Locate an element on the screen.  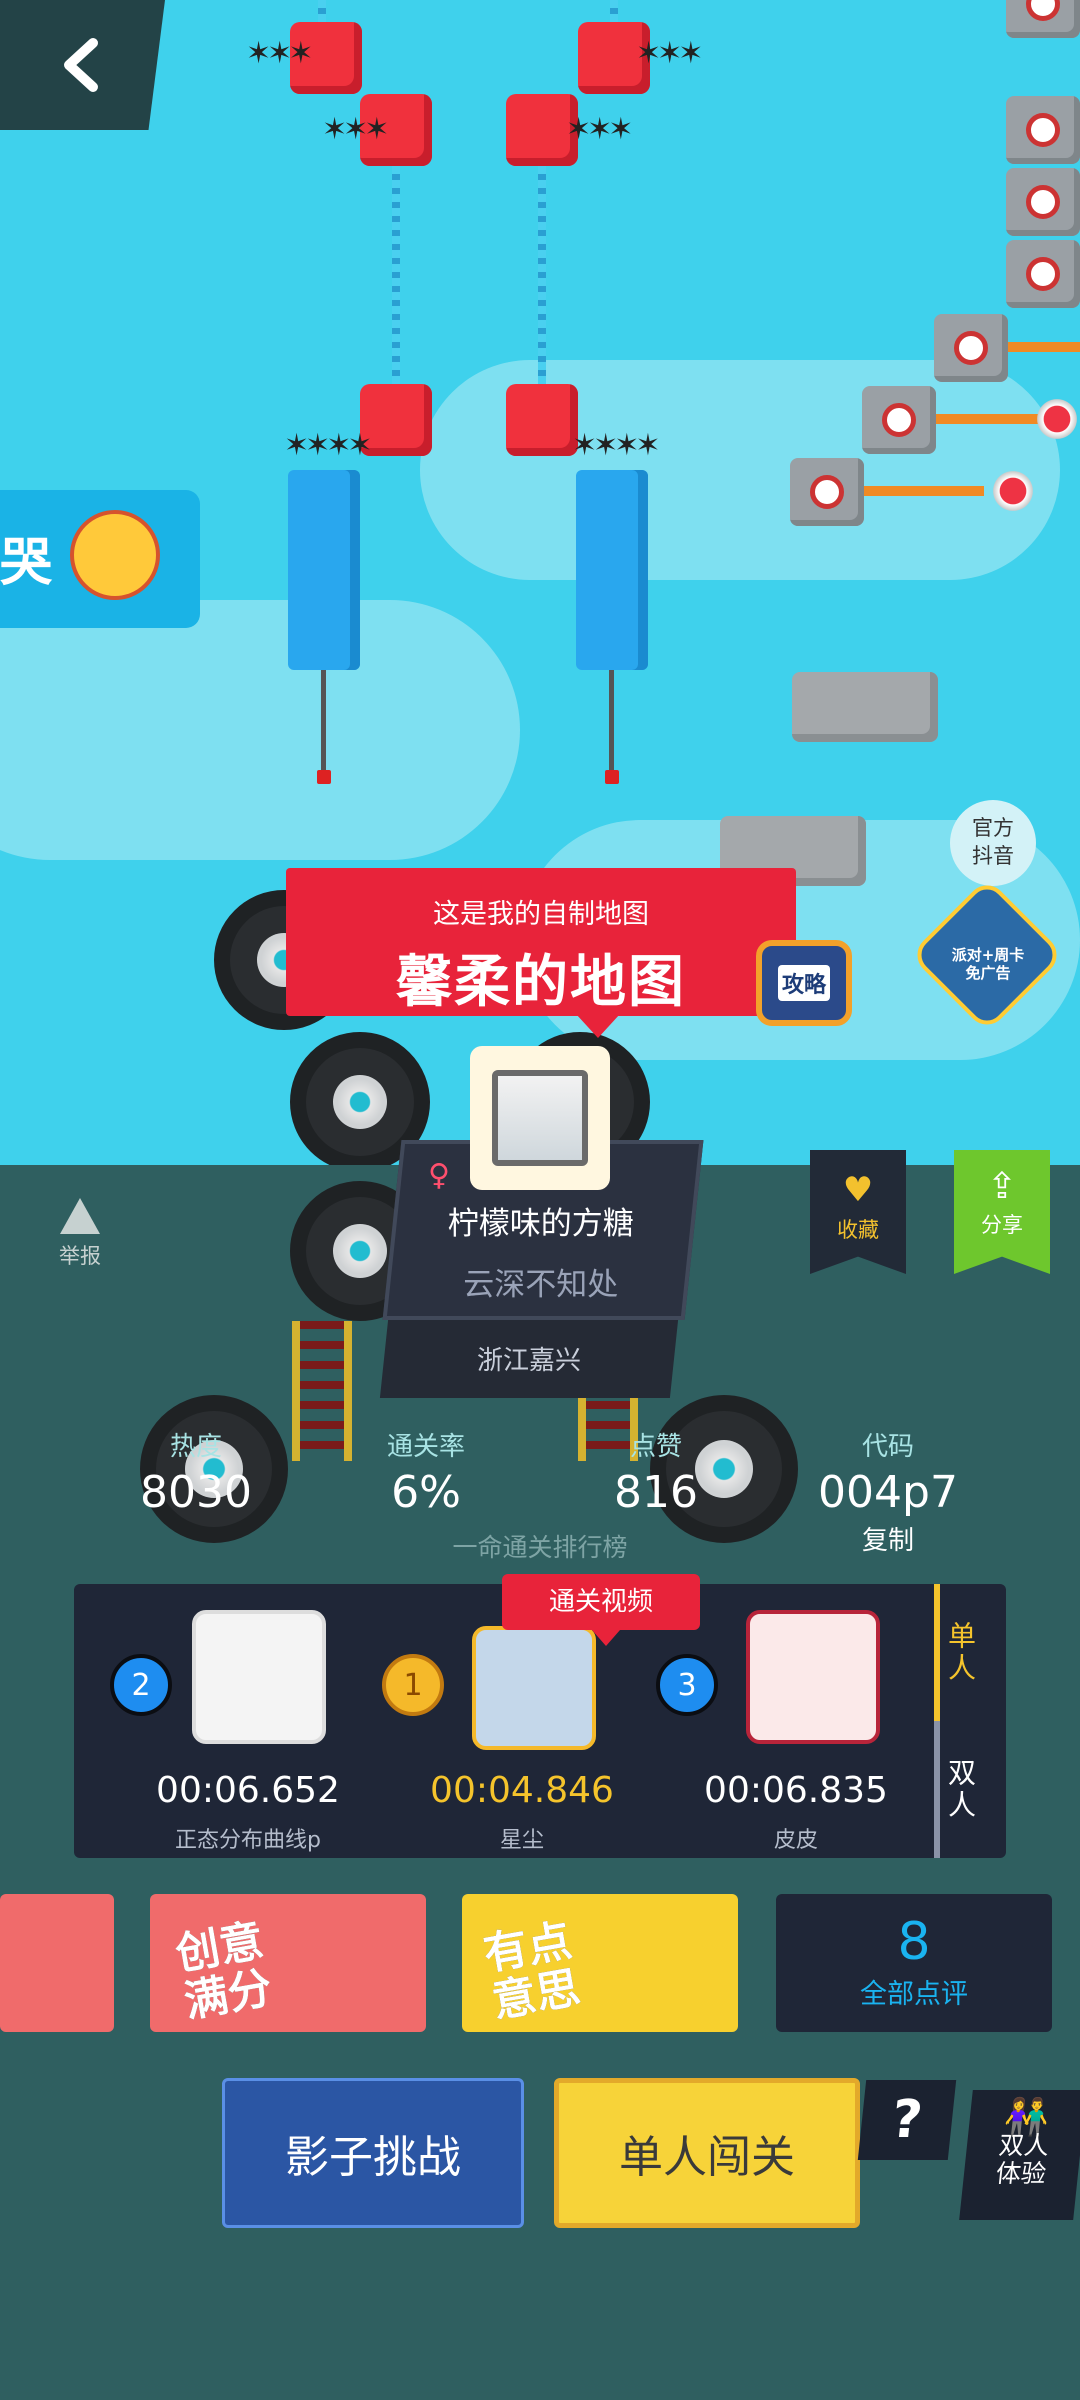
rank-badge: 3 is located at coordinates (687, 1685).